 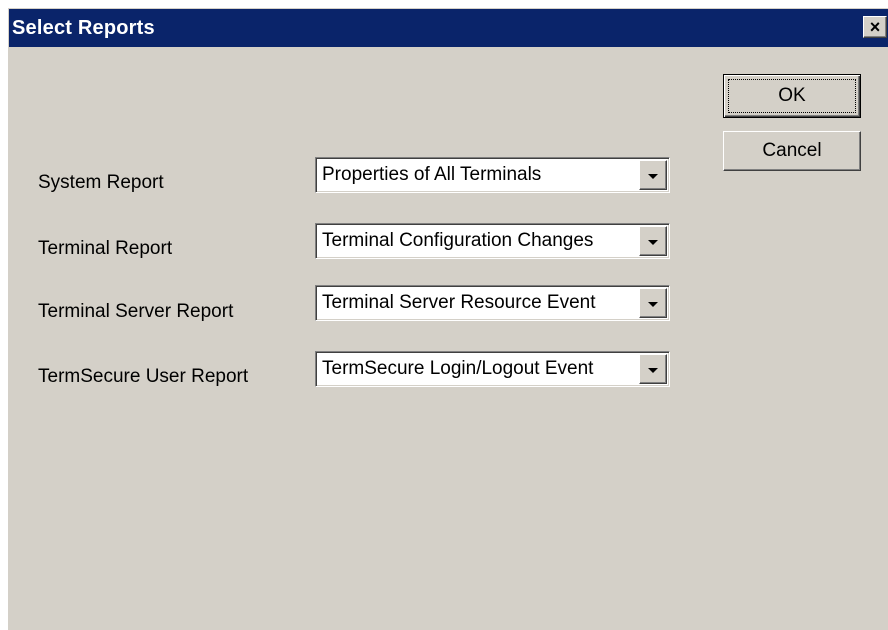 What do you see at coordinates (83, 27) in the screenshot?
I see `window-title: Select Reports` at bounding box center [83, 27].